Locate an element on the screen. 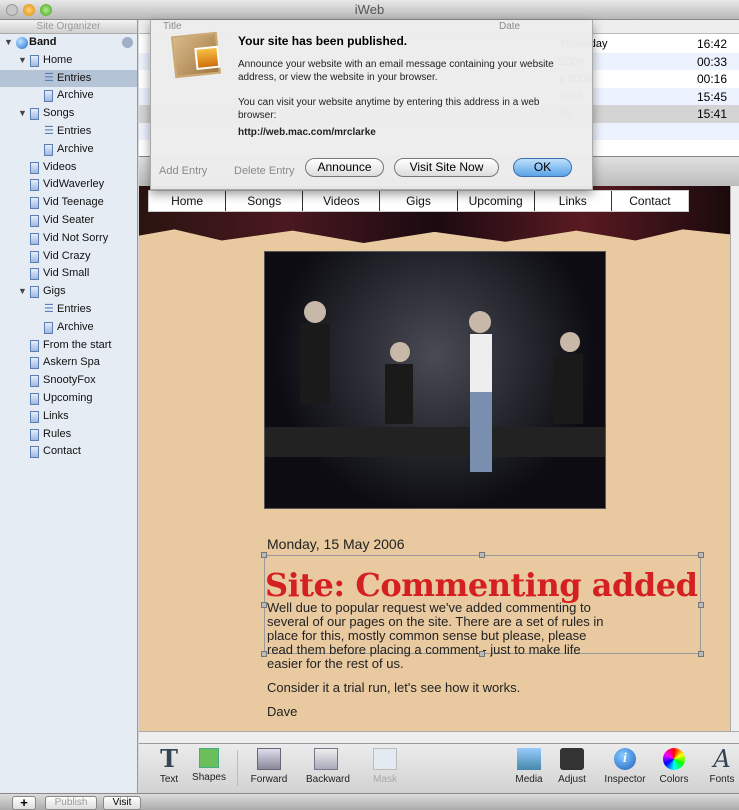 This screenshot has height=810, width=739. vertical-scrollbar is located at coordinates (734, 458).